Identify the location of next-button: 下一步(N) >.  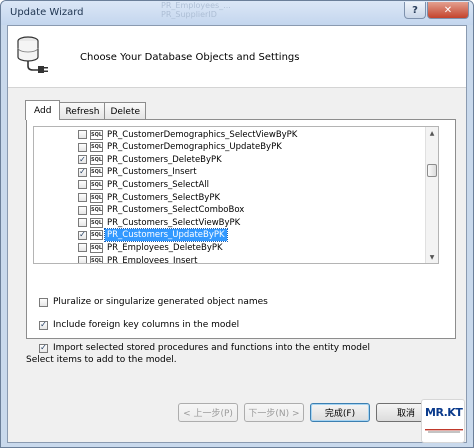
(274, 412).